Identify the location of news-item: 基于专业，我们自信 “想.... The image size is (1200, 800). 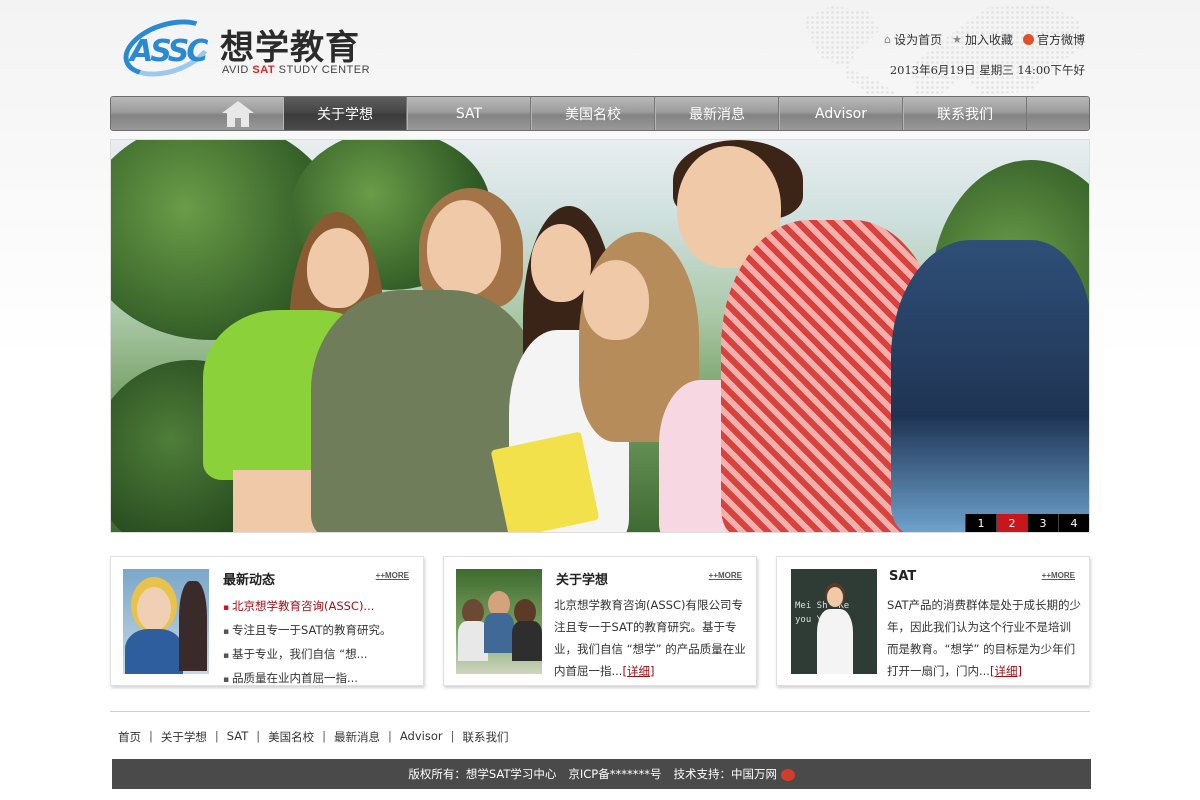
(307, 655).